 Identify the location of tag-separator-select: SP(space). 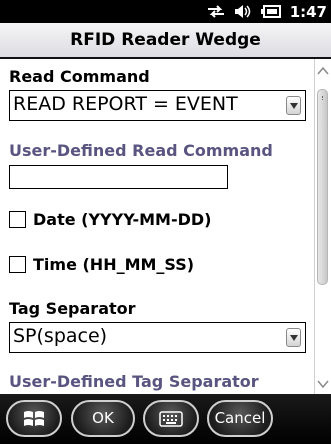
(157, 337).